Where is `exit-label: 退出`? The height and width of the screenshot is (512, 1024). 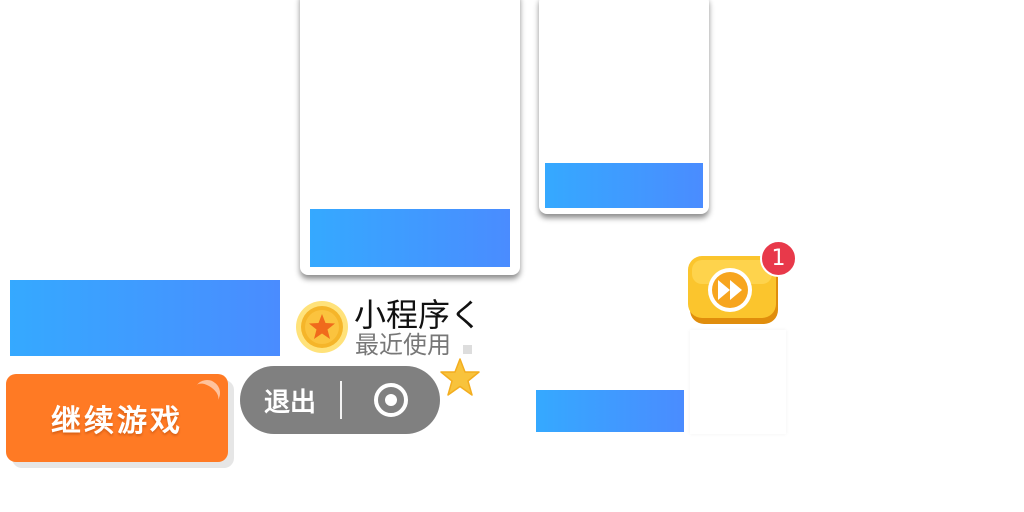
exit-label: 退出 is located at coordinates (289, 402).